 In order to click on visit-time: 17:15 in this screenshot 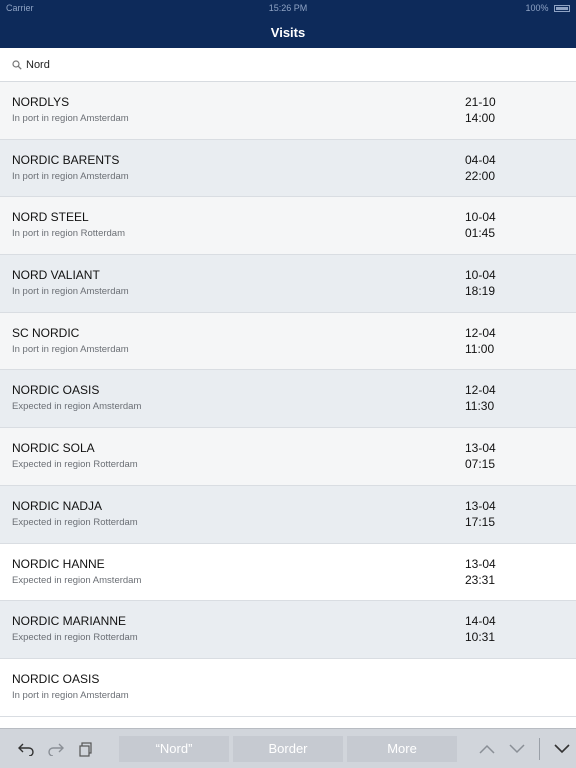, I will do `click(480, 521)`.